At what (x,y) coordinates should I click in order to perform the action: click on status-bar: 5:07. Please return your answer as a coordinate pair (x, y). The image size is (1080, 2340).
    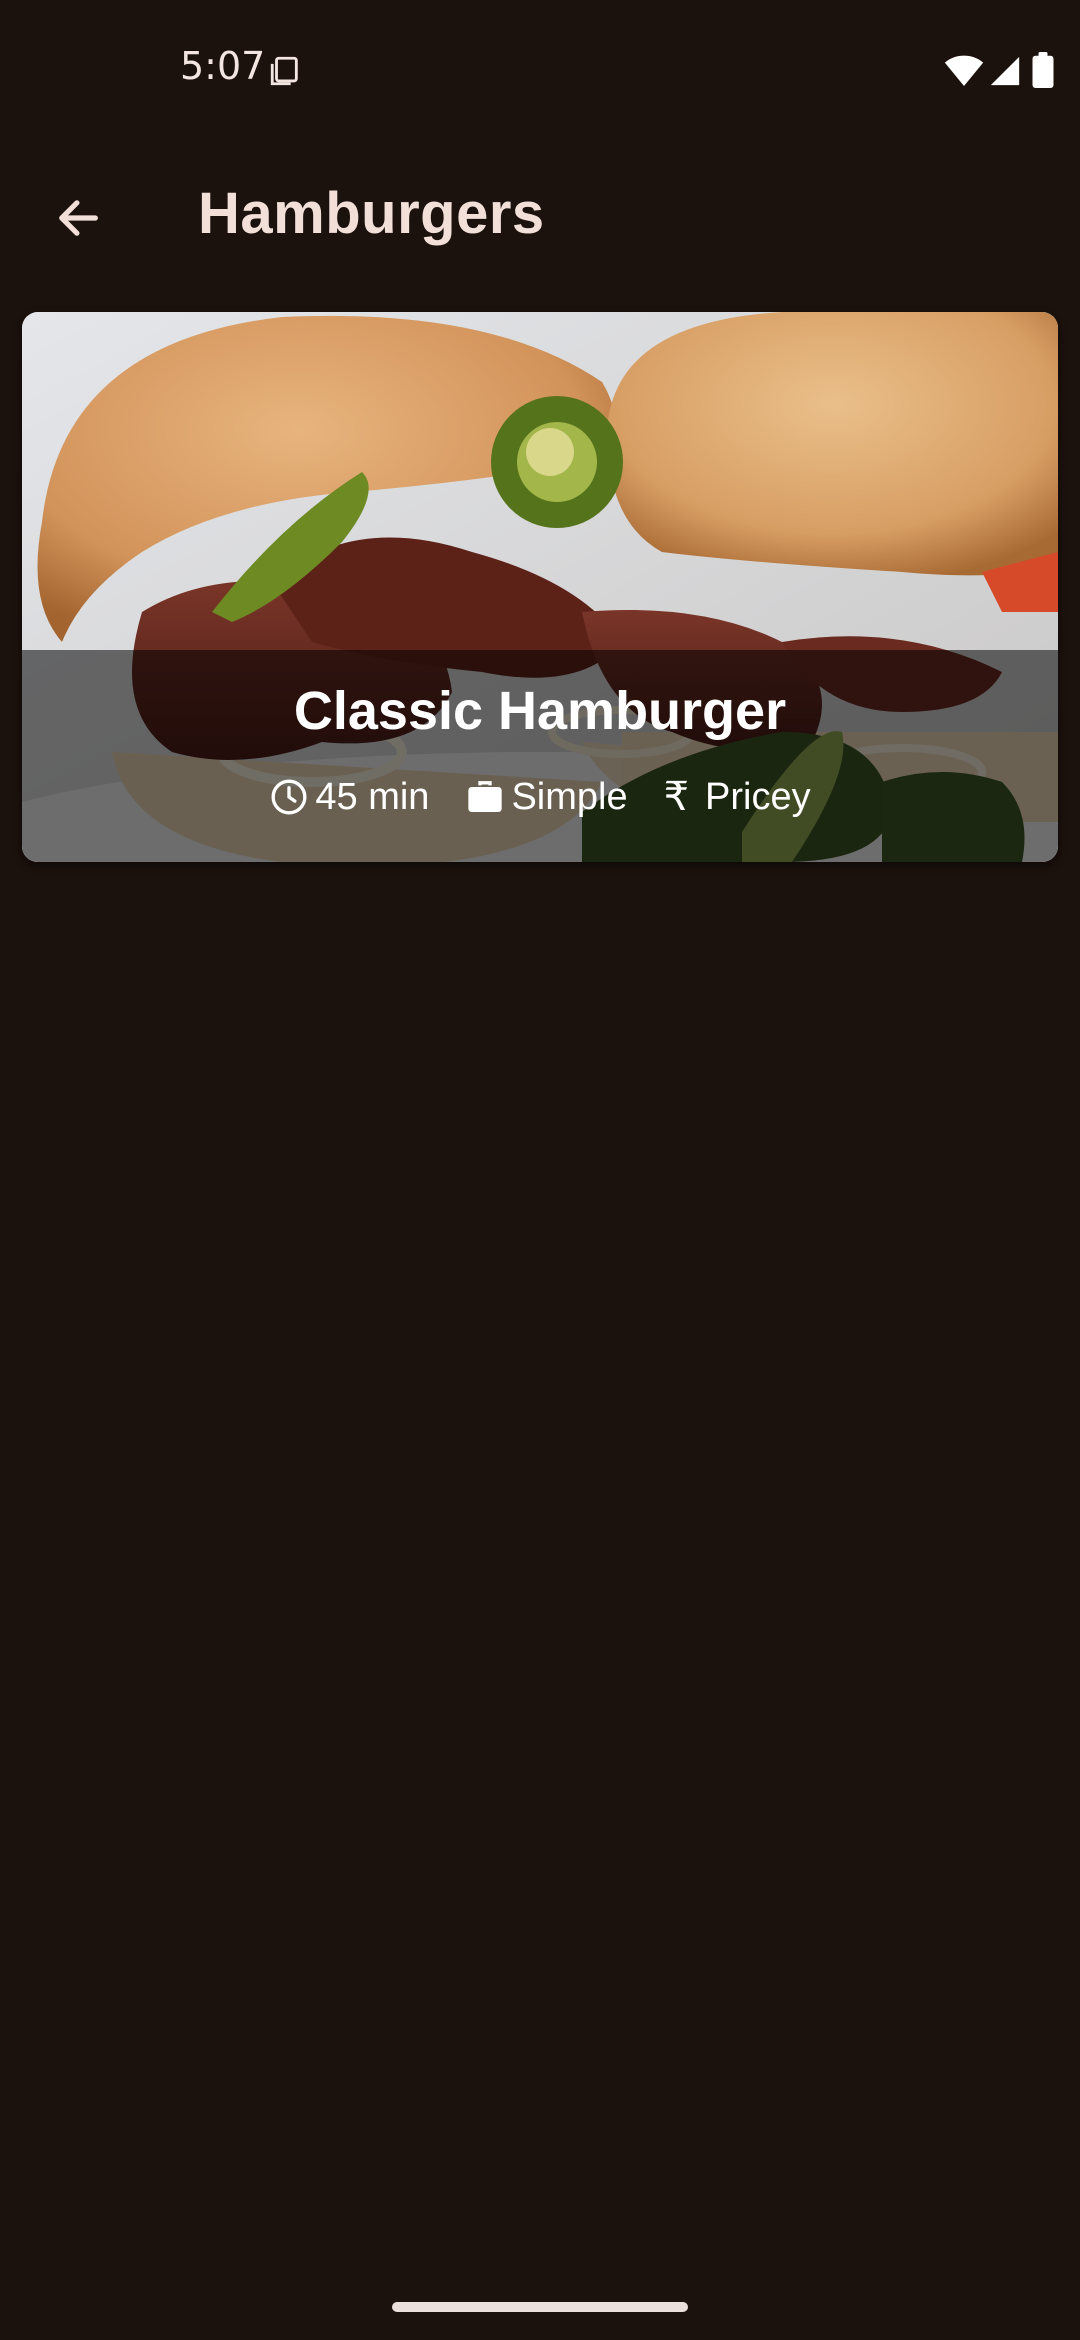
    Looking at the image, I should click on (540, 70).